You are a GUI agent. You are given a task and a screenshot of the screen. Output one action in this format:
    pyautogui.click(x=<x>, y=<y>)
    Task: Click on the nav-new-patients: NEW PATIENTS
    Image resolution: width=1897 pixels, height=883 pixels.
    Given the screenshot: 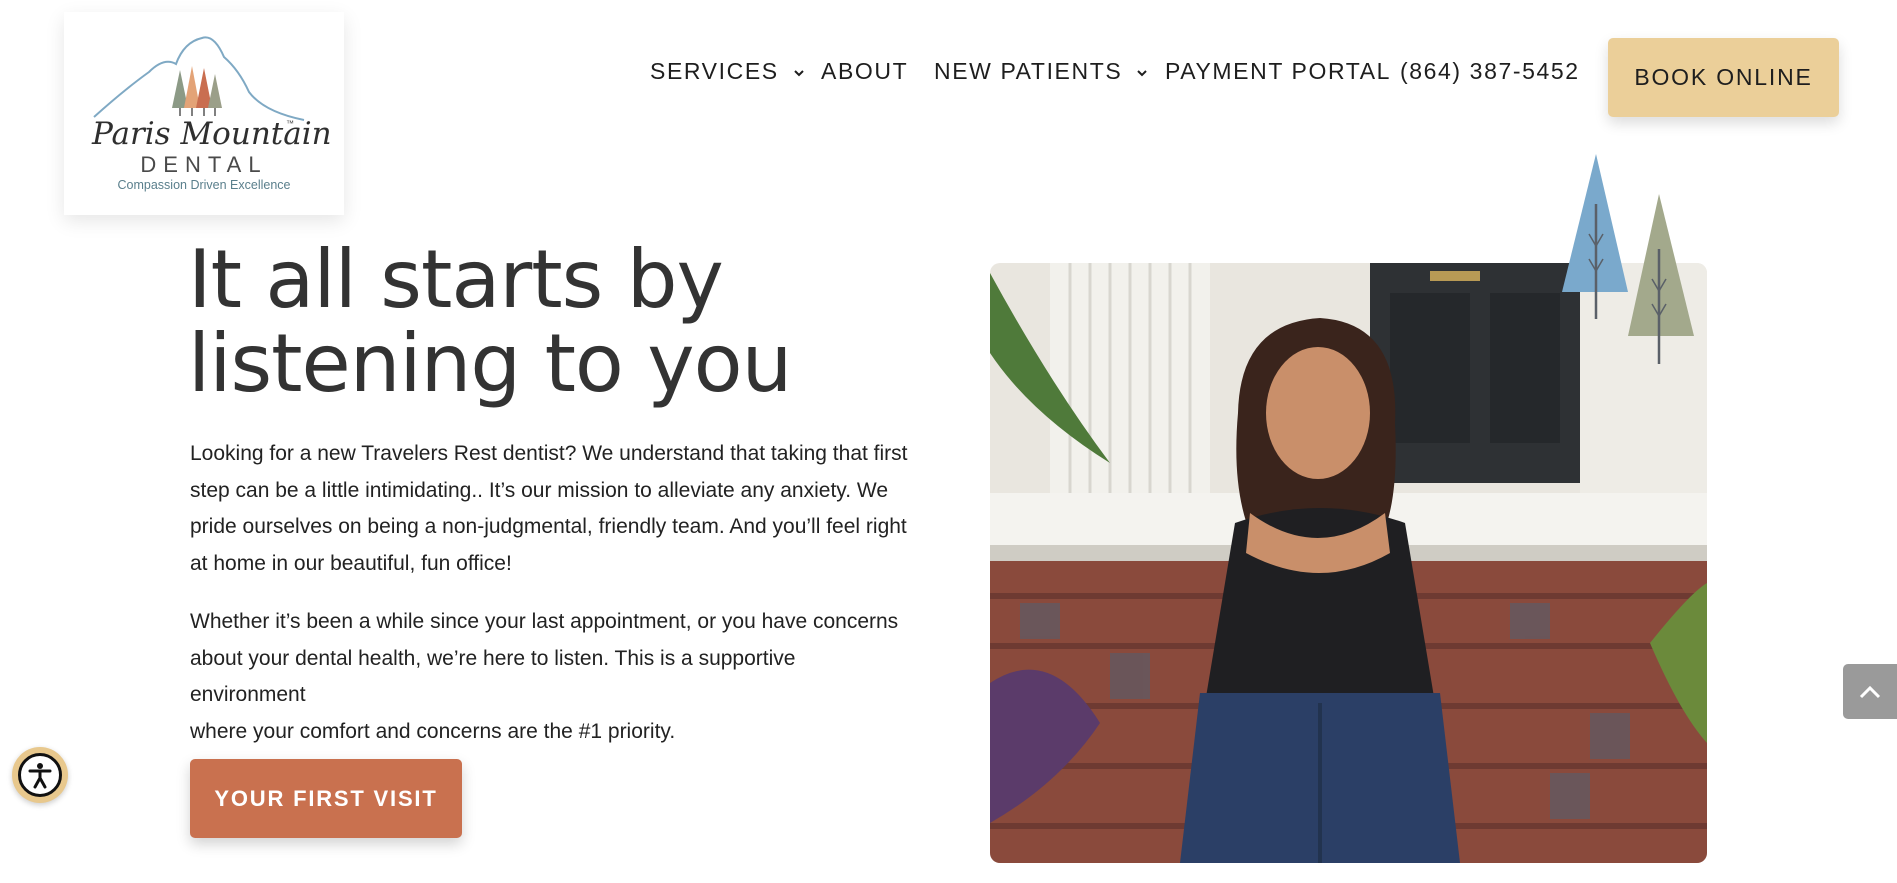 What is the action you would take?
    pyautogui.click(x=1041, y=71)
    